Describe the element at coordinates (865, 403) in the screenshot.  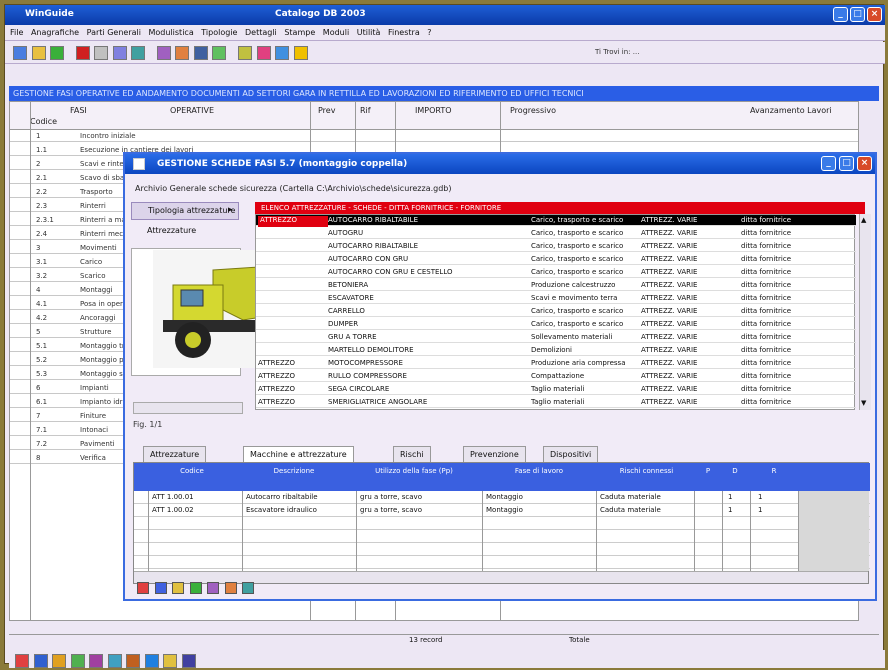
I see `scroll-down-icon: ▼` at that location.